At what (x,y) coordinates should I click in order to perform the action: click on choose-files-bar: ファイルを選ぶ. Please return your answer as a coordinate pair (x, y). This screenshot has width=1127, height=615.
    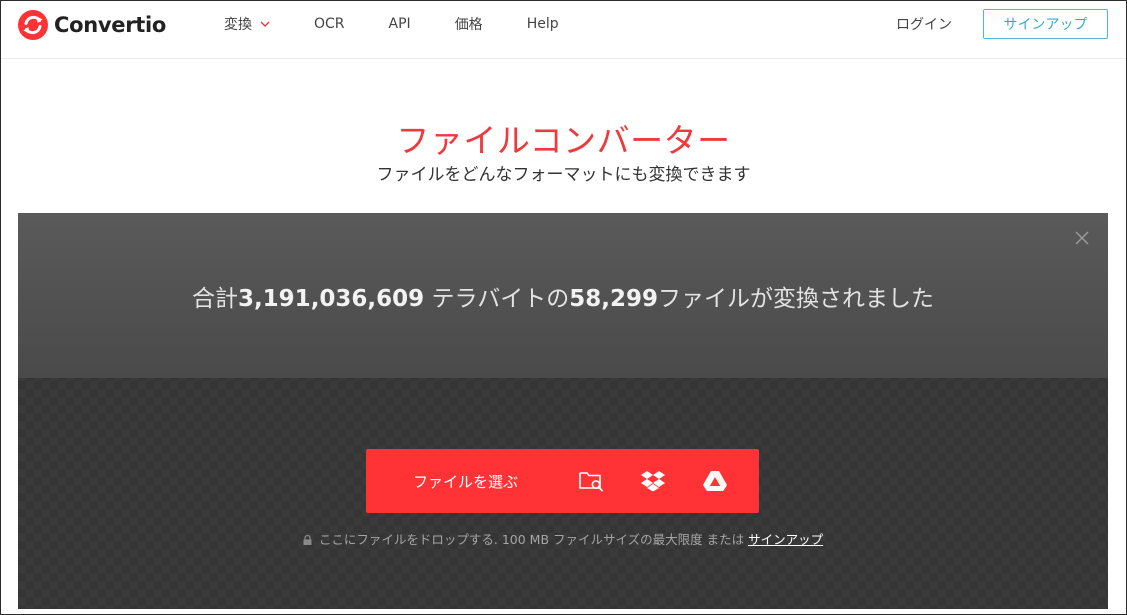
    Looking at the image, I should click on (562, 481).